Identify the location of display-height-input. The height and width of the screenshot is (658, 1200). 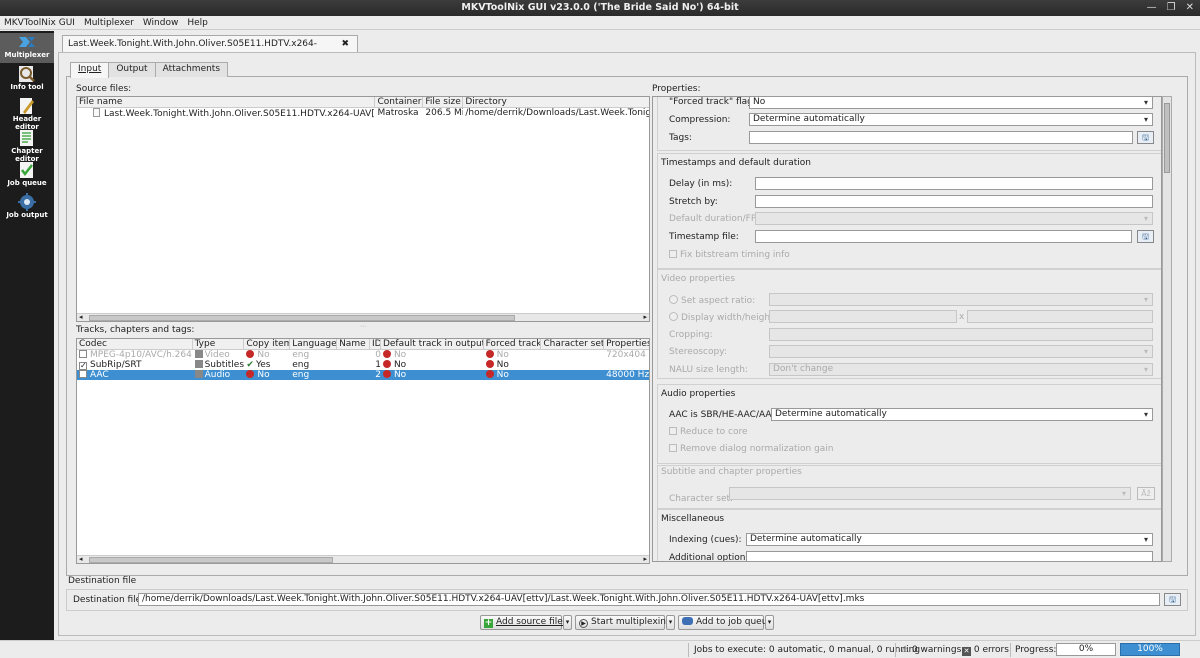
(1060, 316).